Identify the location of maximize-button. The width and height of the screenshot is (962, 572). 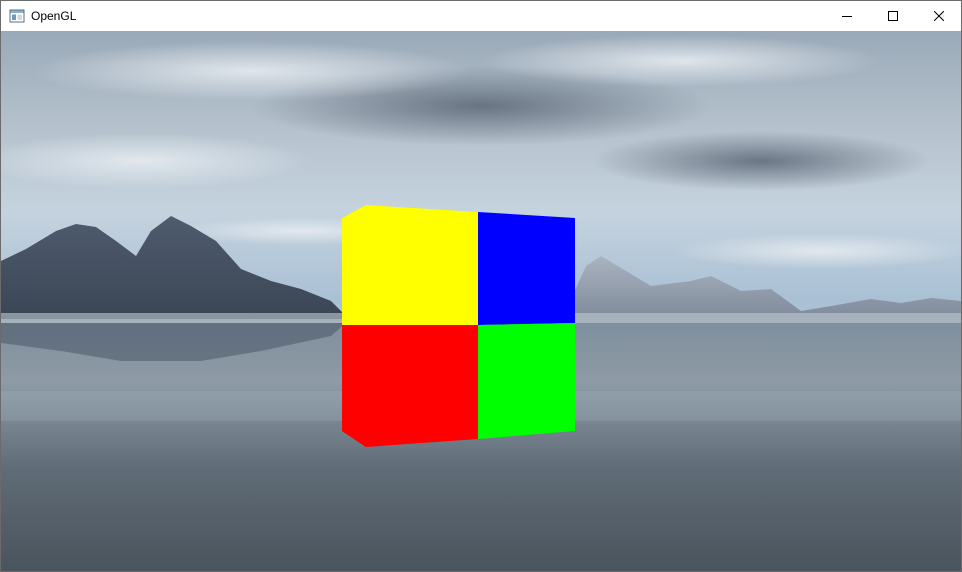
(893, 16).